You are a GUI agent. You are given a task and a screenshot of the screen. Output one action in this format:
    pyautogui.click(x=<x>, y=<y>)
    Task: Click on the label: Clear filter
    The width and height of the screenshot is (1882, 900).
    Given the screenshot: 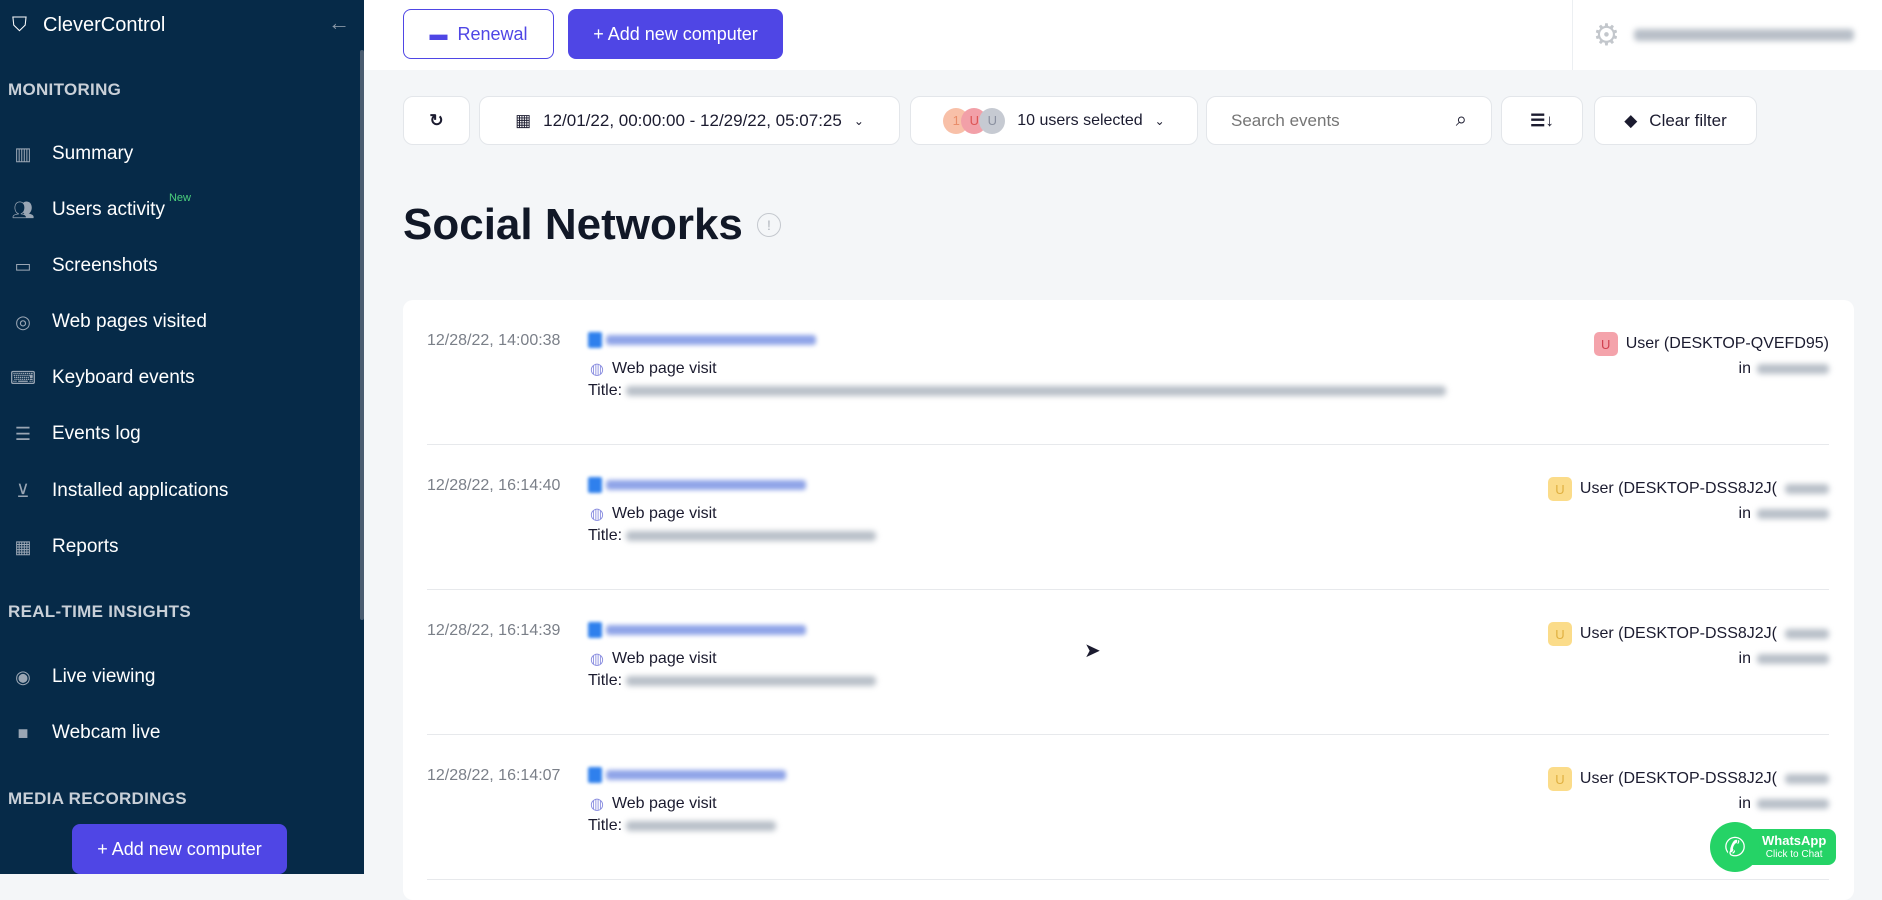 What is the action you would take?
    pyautogui.click(x=1688, y=120)
    